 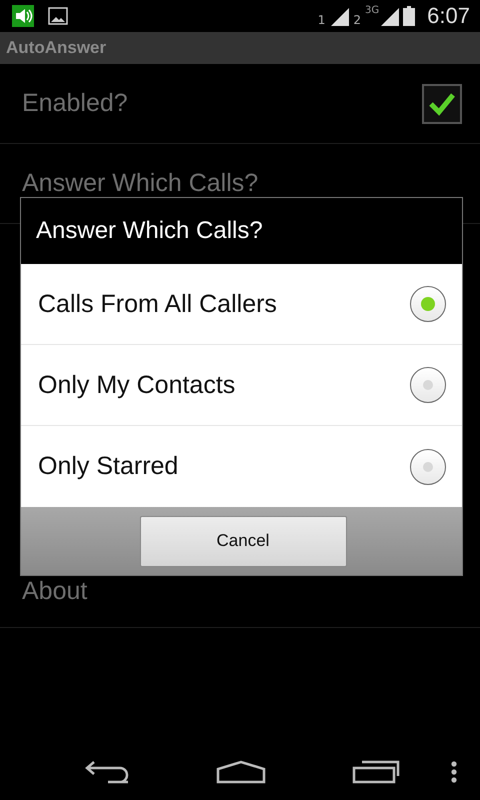 I want to click on image-icon, so click(x=58, y=16).